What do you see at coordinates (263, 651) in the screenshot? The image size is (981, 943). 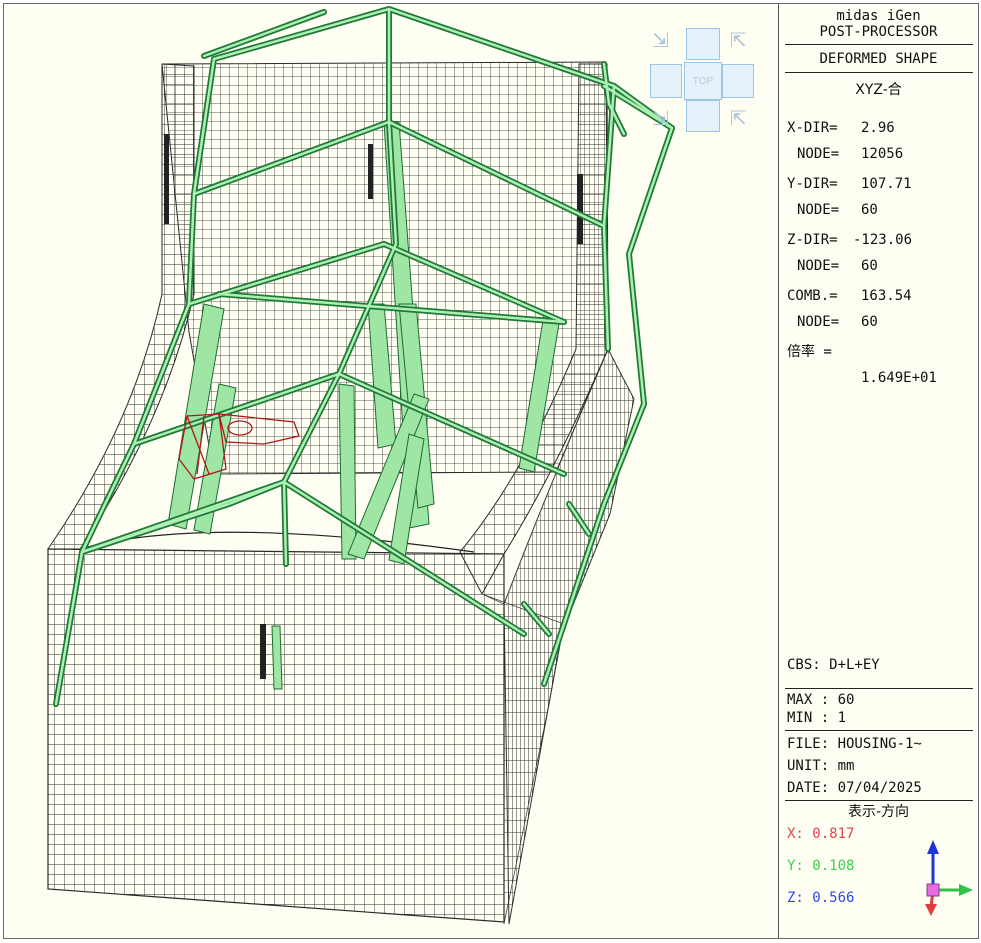 I see `slot-front` at bounding box center [263, 651].